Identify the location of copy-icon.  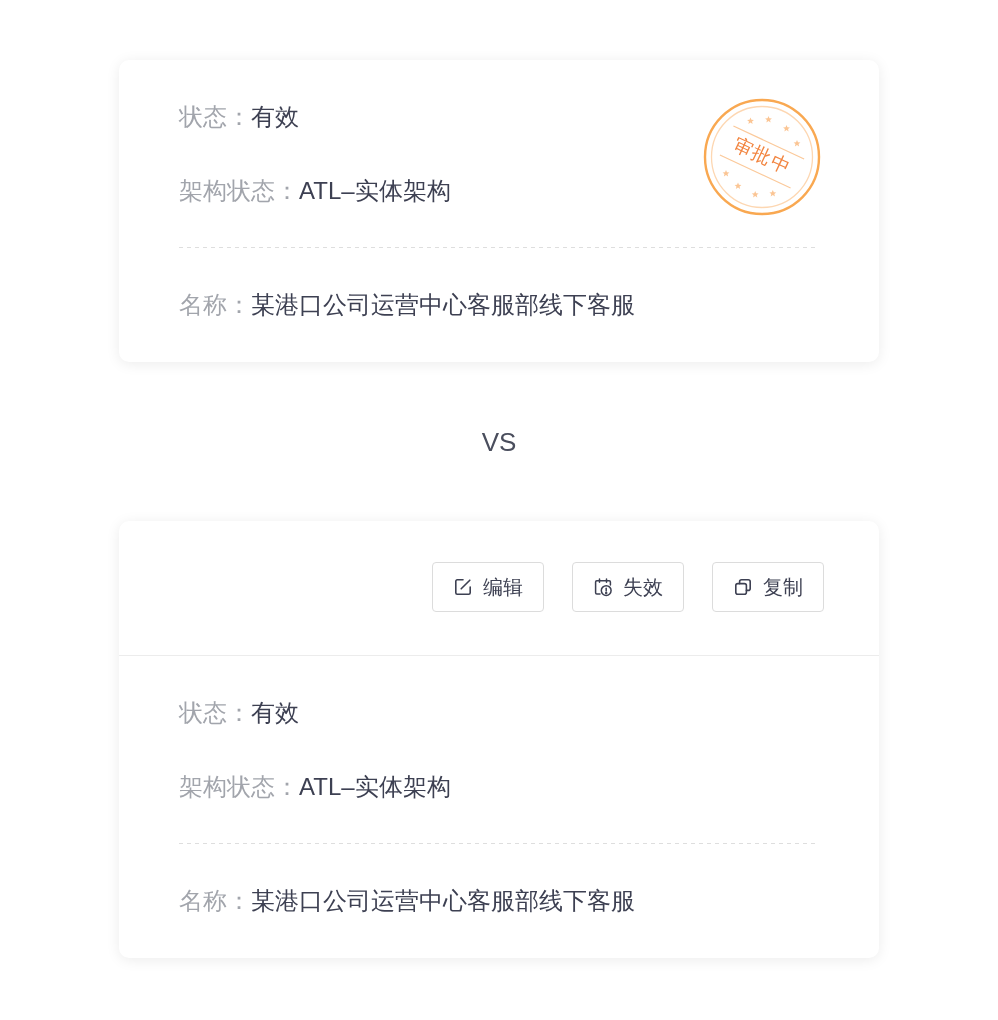
(743, 587).